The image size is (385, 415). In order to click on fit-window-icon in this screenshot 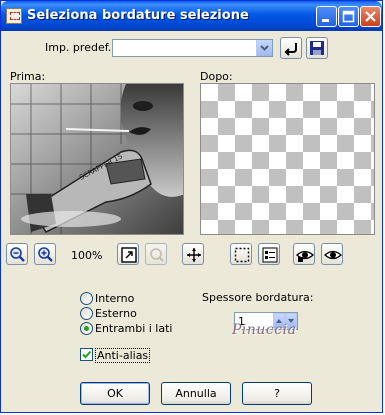, I will do `click(129, 255)`.